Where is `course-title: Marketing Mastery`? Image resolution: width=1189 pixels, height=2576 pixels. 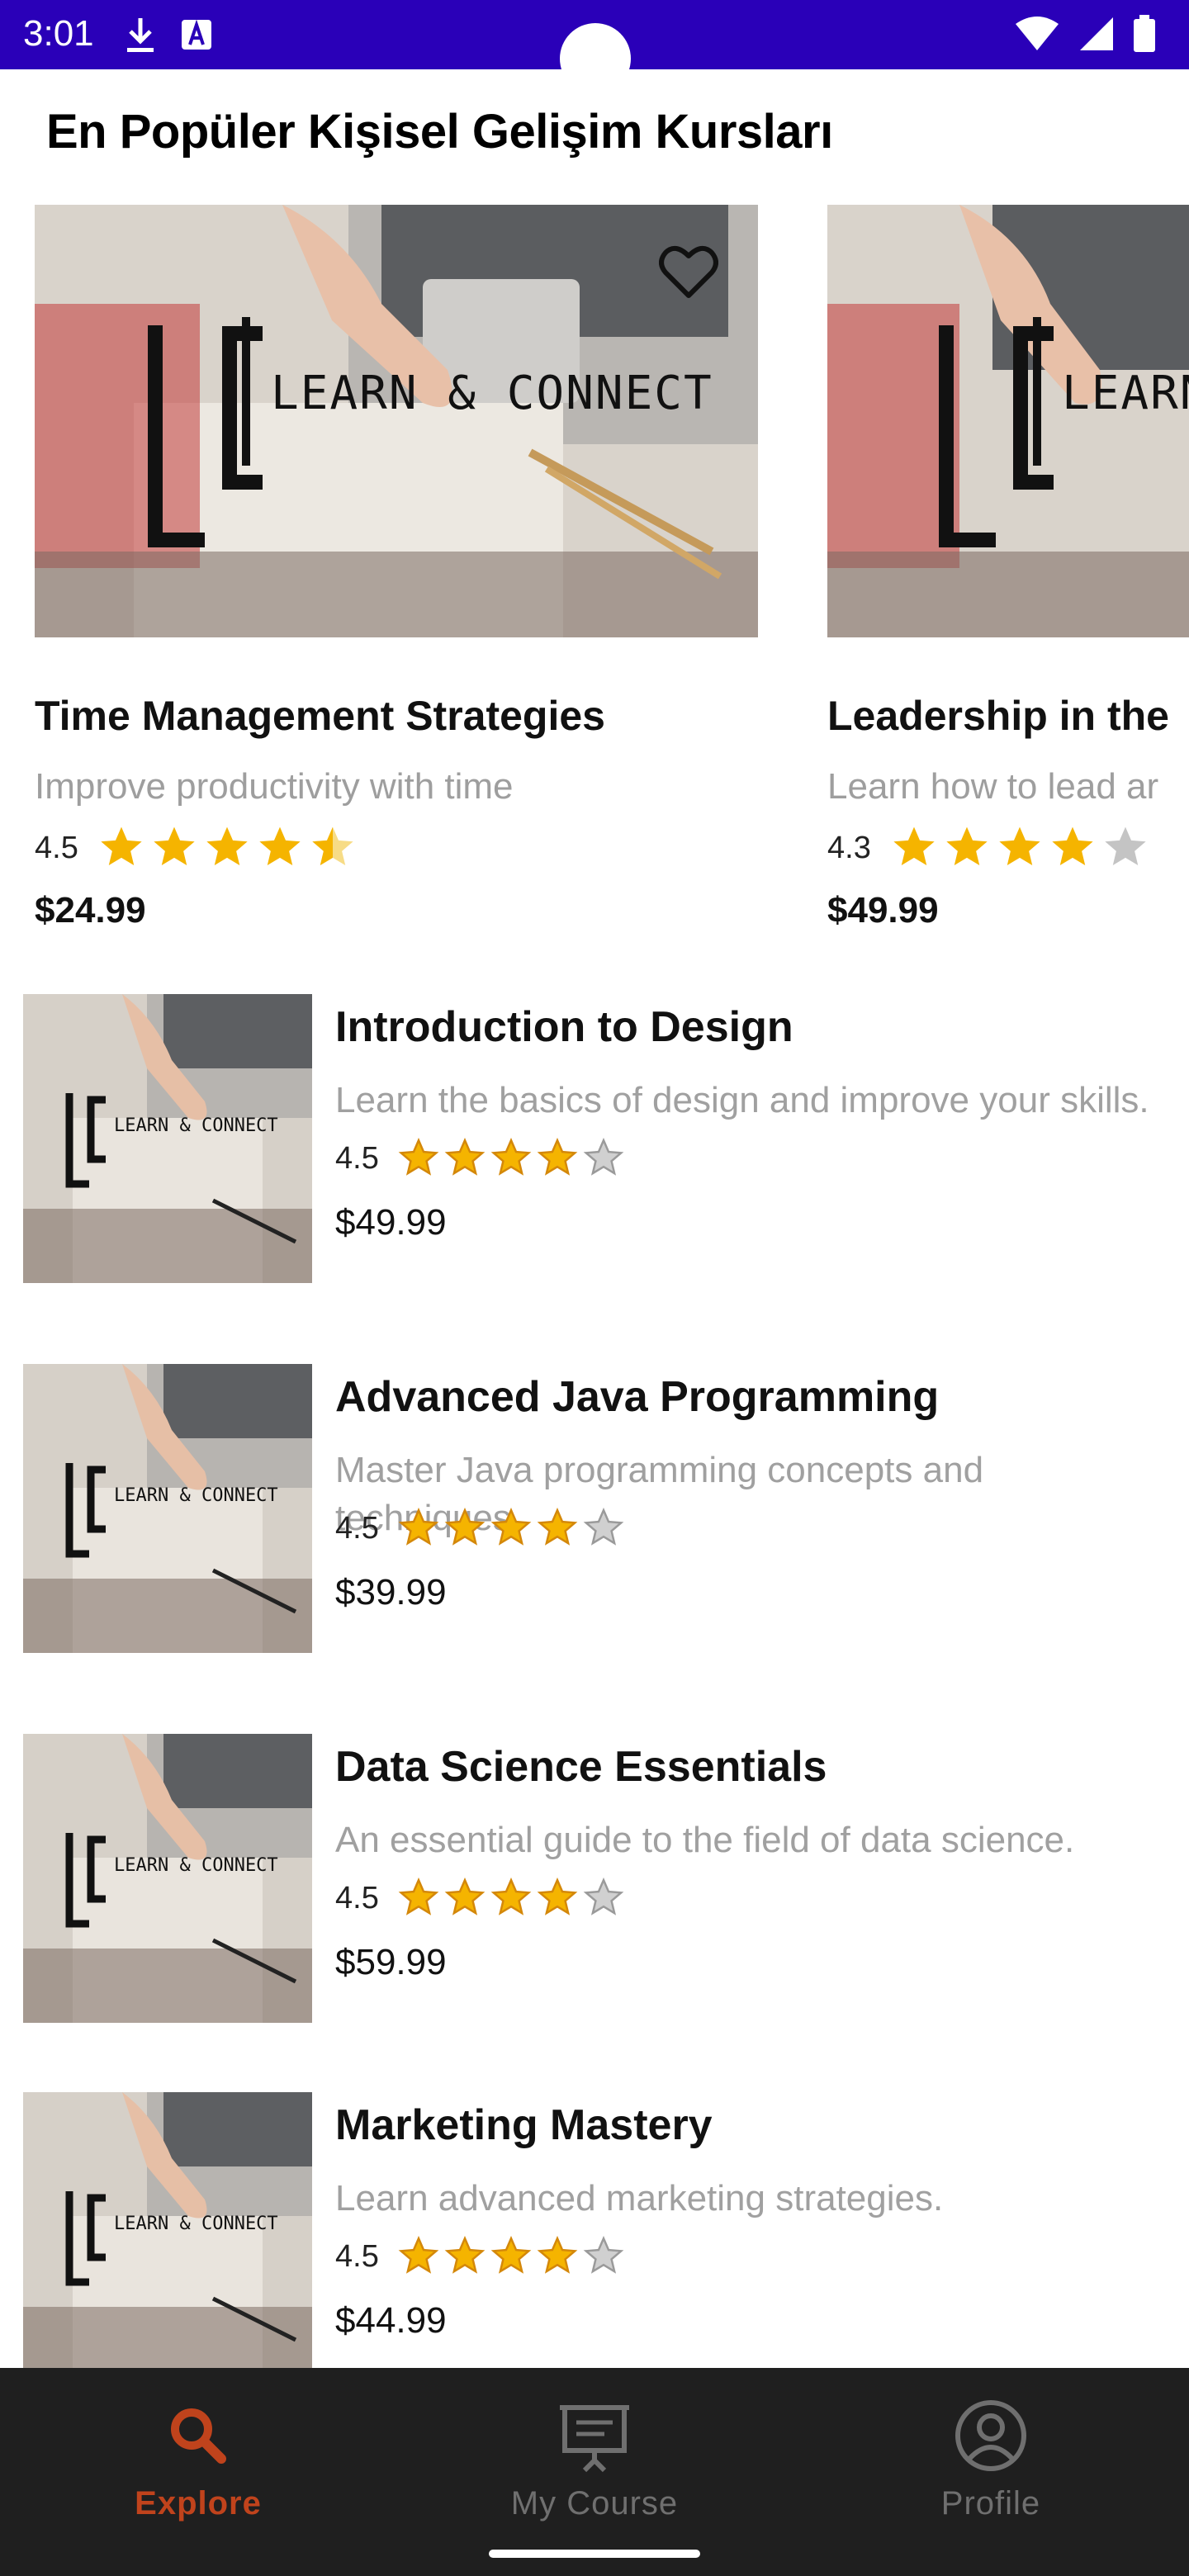 course-title: Marketing Mastery is located at coordinates (524, 2125).